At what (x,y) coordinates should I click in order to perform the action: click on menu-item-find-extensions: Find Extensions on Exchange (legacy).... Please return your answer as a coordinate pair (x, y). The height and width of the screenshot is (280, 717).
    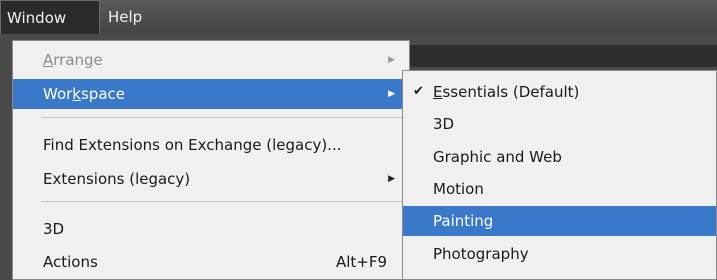
    Looking at the image, I should click on (211, 145).